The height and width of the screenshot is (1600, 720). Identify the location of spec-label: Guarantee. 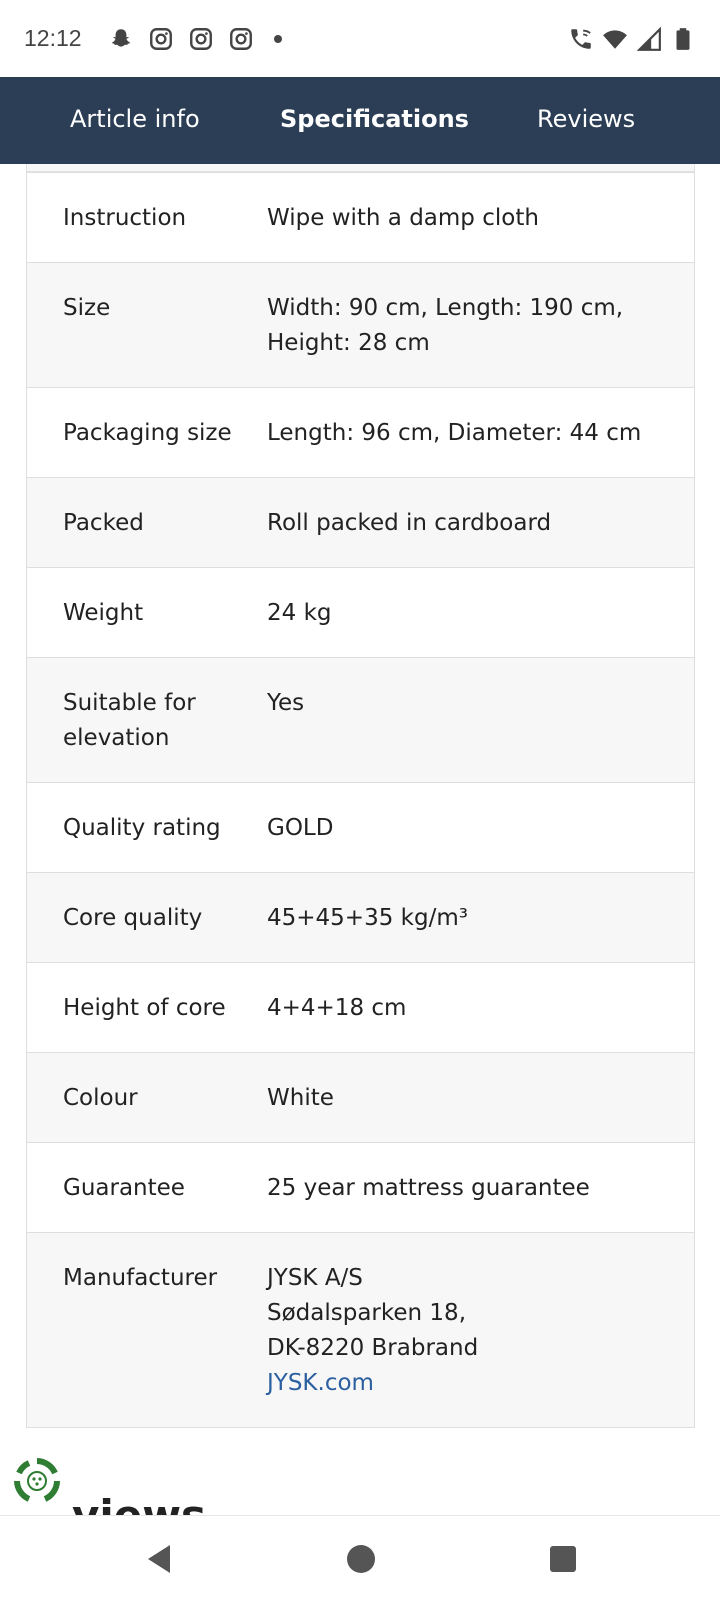
(124, 1188).